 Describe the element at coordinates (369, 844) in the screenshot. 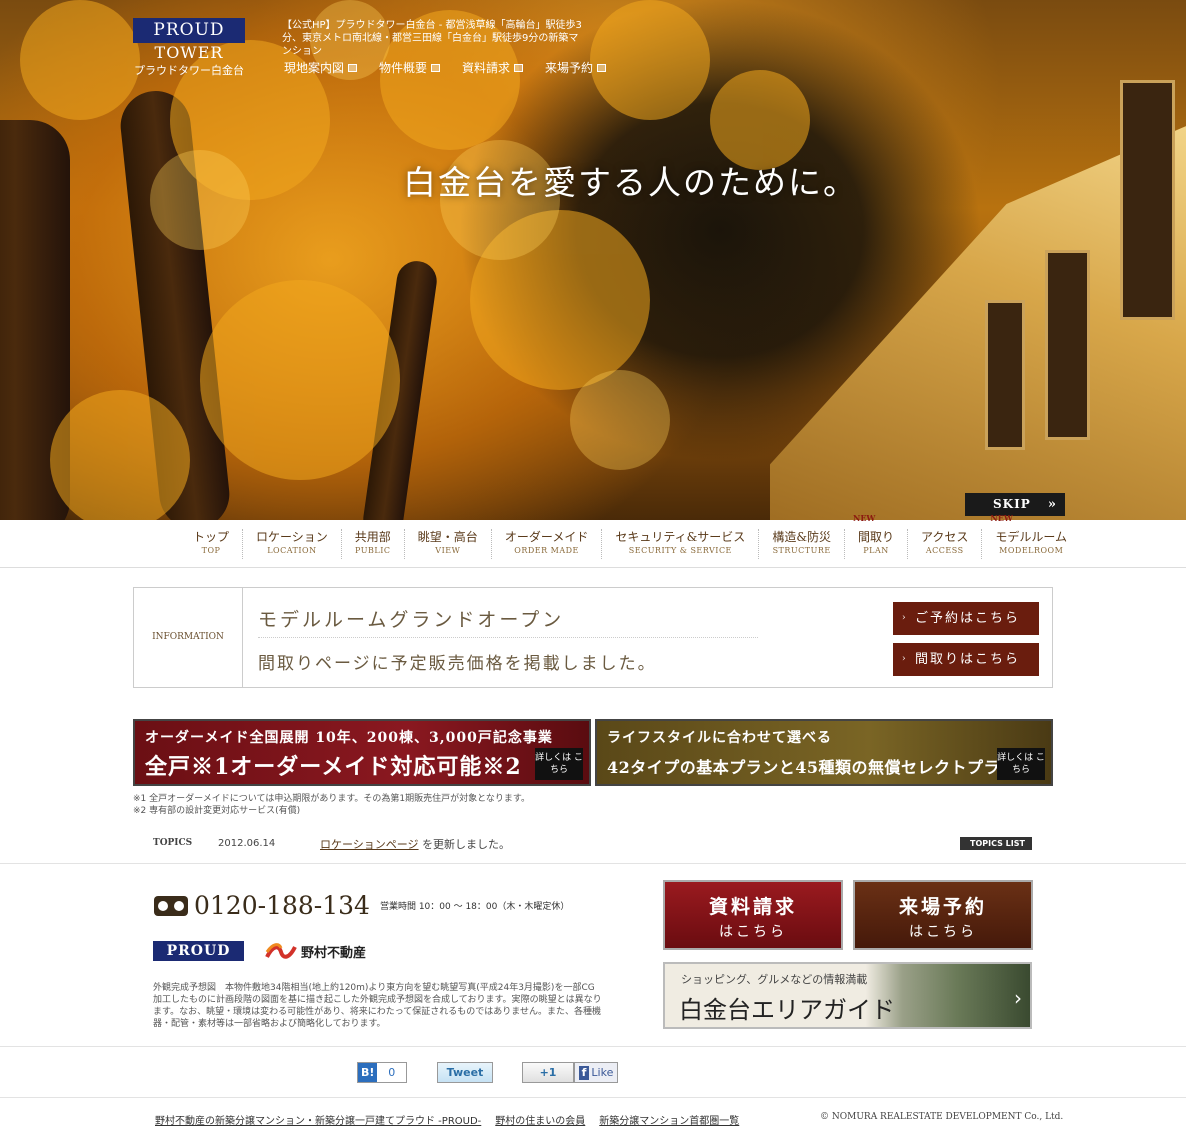

I see `topics-link: ロケーションページ` at that location.